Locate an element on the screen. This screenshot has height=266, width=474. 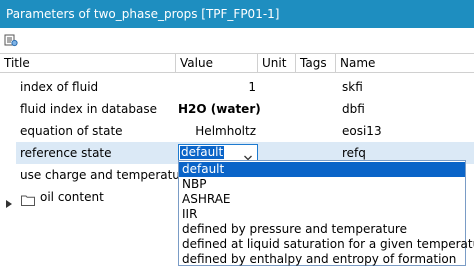
dropdown-option: NBP is located at coordinates (322, 184).